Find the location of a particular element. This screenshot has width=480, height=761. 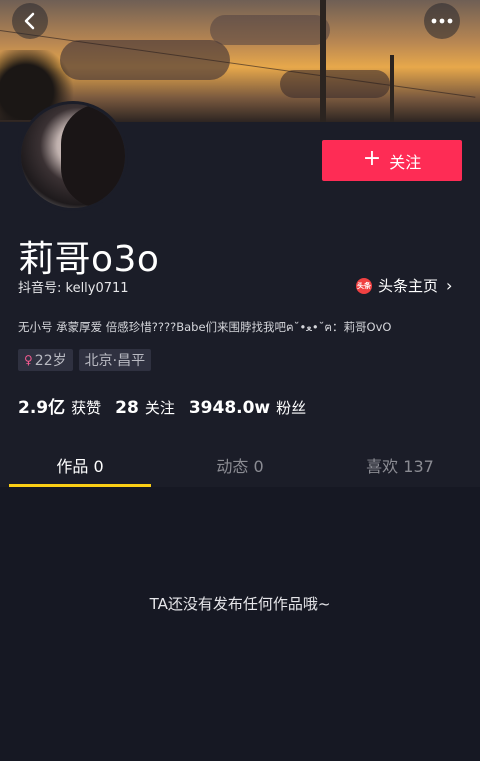

location-label: 北京·昌平 is located at coordinates (115, 361).